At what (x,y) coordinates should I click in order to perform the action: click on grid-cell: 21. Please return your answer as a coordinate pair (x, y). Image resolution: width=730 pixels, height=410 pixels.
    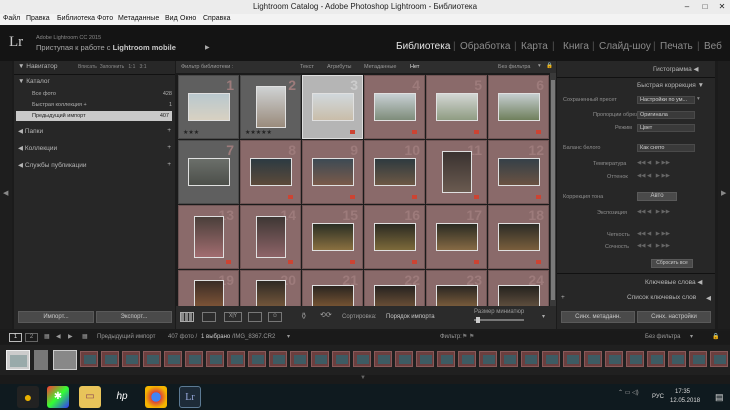
    Looking at the image, I should click on (332, 288).